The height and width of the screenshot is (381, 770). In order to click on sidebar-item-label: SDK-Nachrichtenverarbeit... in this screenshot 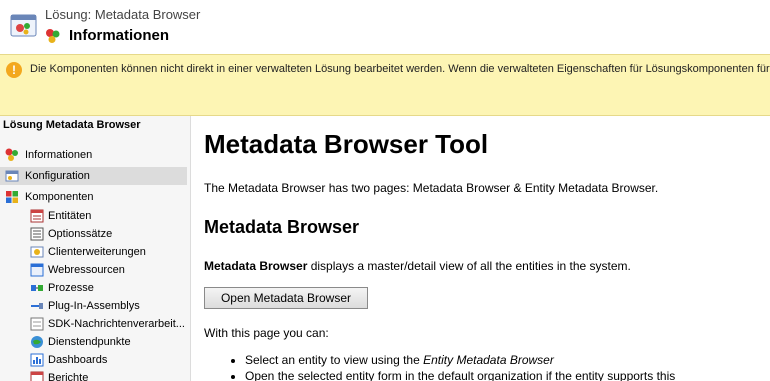, I will do `click(116, 324)`.